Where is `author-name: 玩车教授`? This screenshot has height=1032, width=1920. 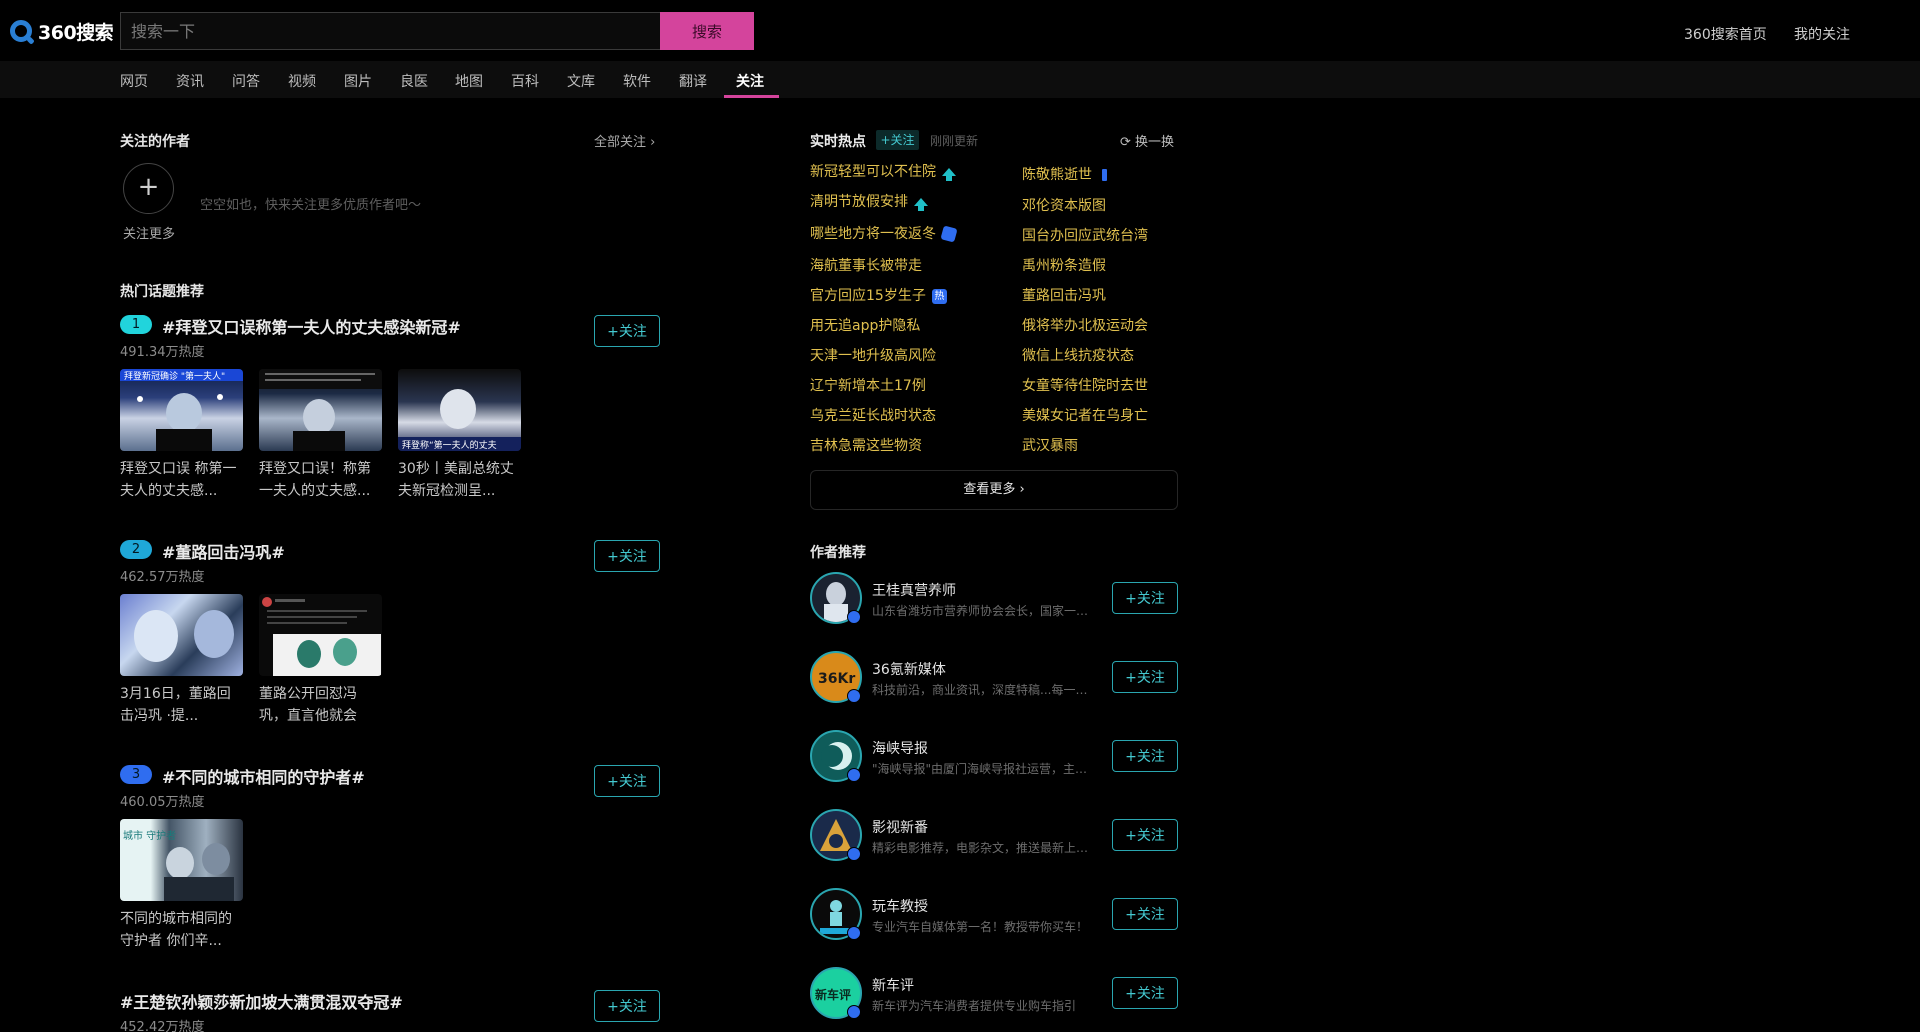
author-name: 玩车教授 is located at coordinates (900, 906).